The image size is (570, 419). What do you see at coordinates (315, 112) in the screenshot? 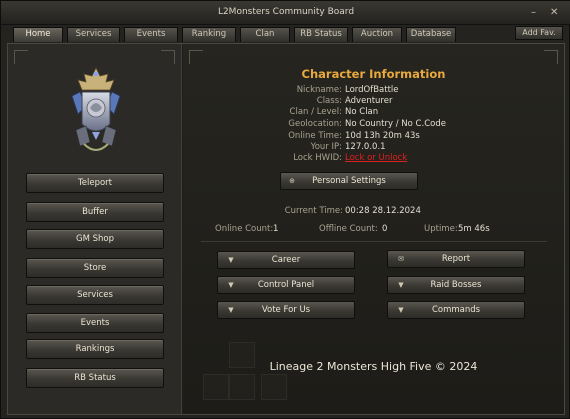
I see `clan-level-label: Clan / Level:` at bounding box center [315, 112].